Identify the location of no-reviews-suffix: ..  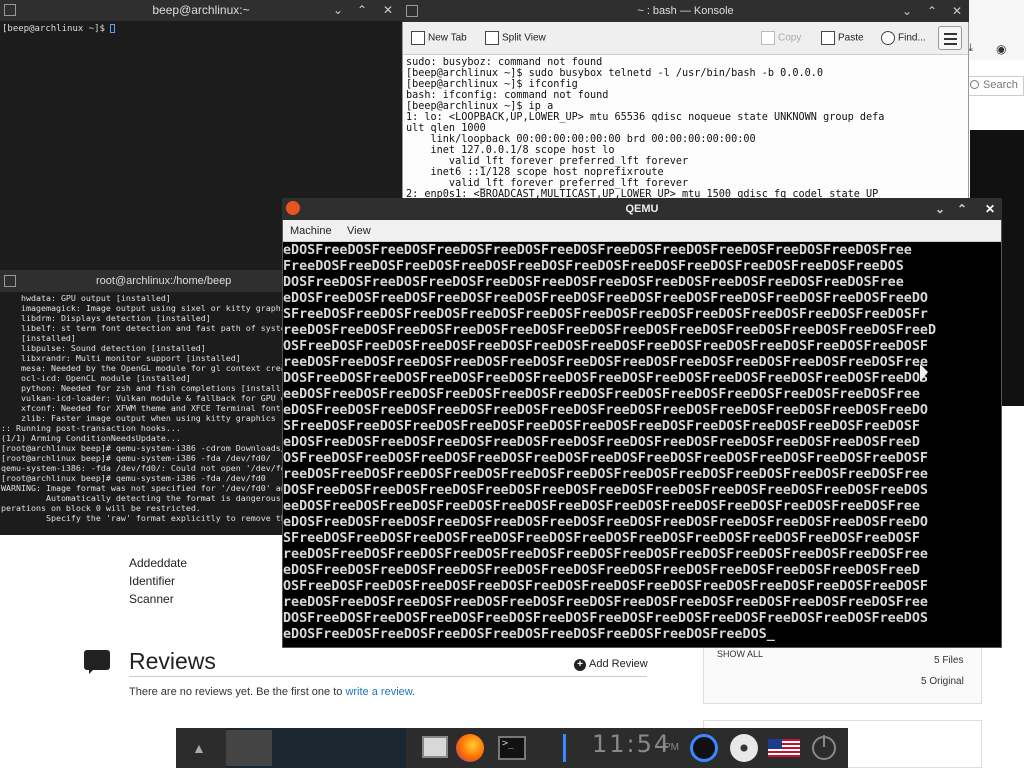
(414, 692).